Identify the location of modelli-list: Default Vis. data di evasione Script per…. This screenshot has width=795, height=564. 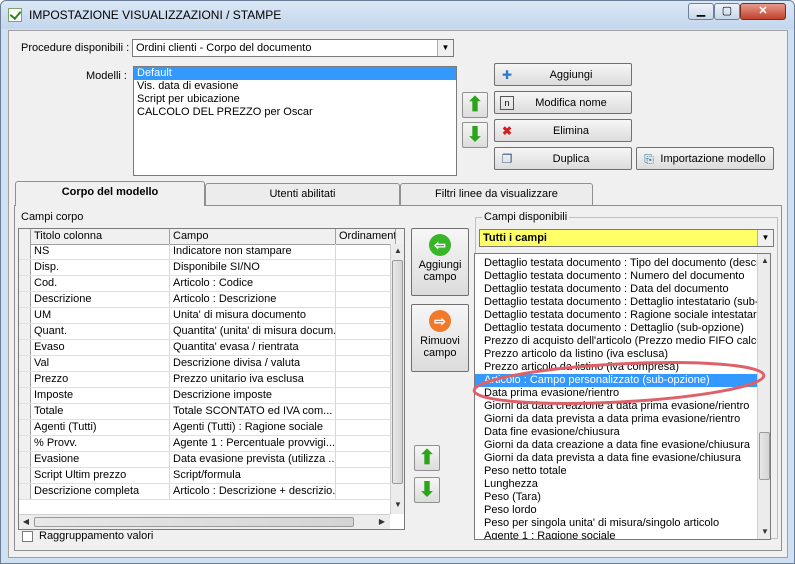
(295, 121).